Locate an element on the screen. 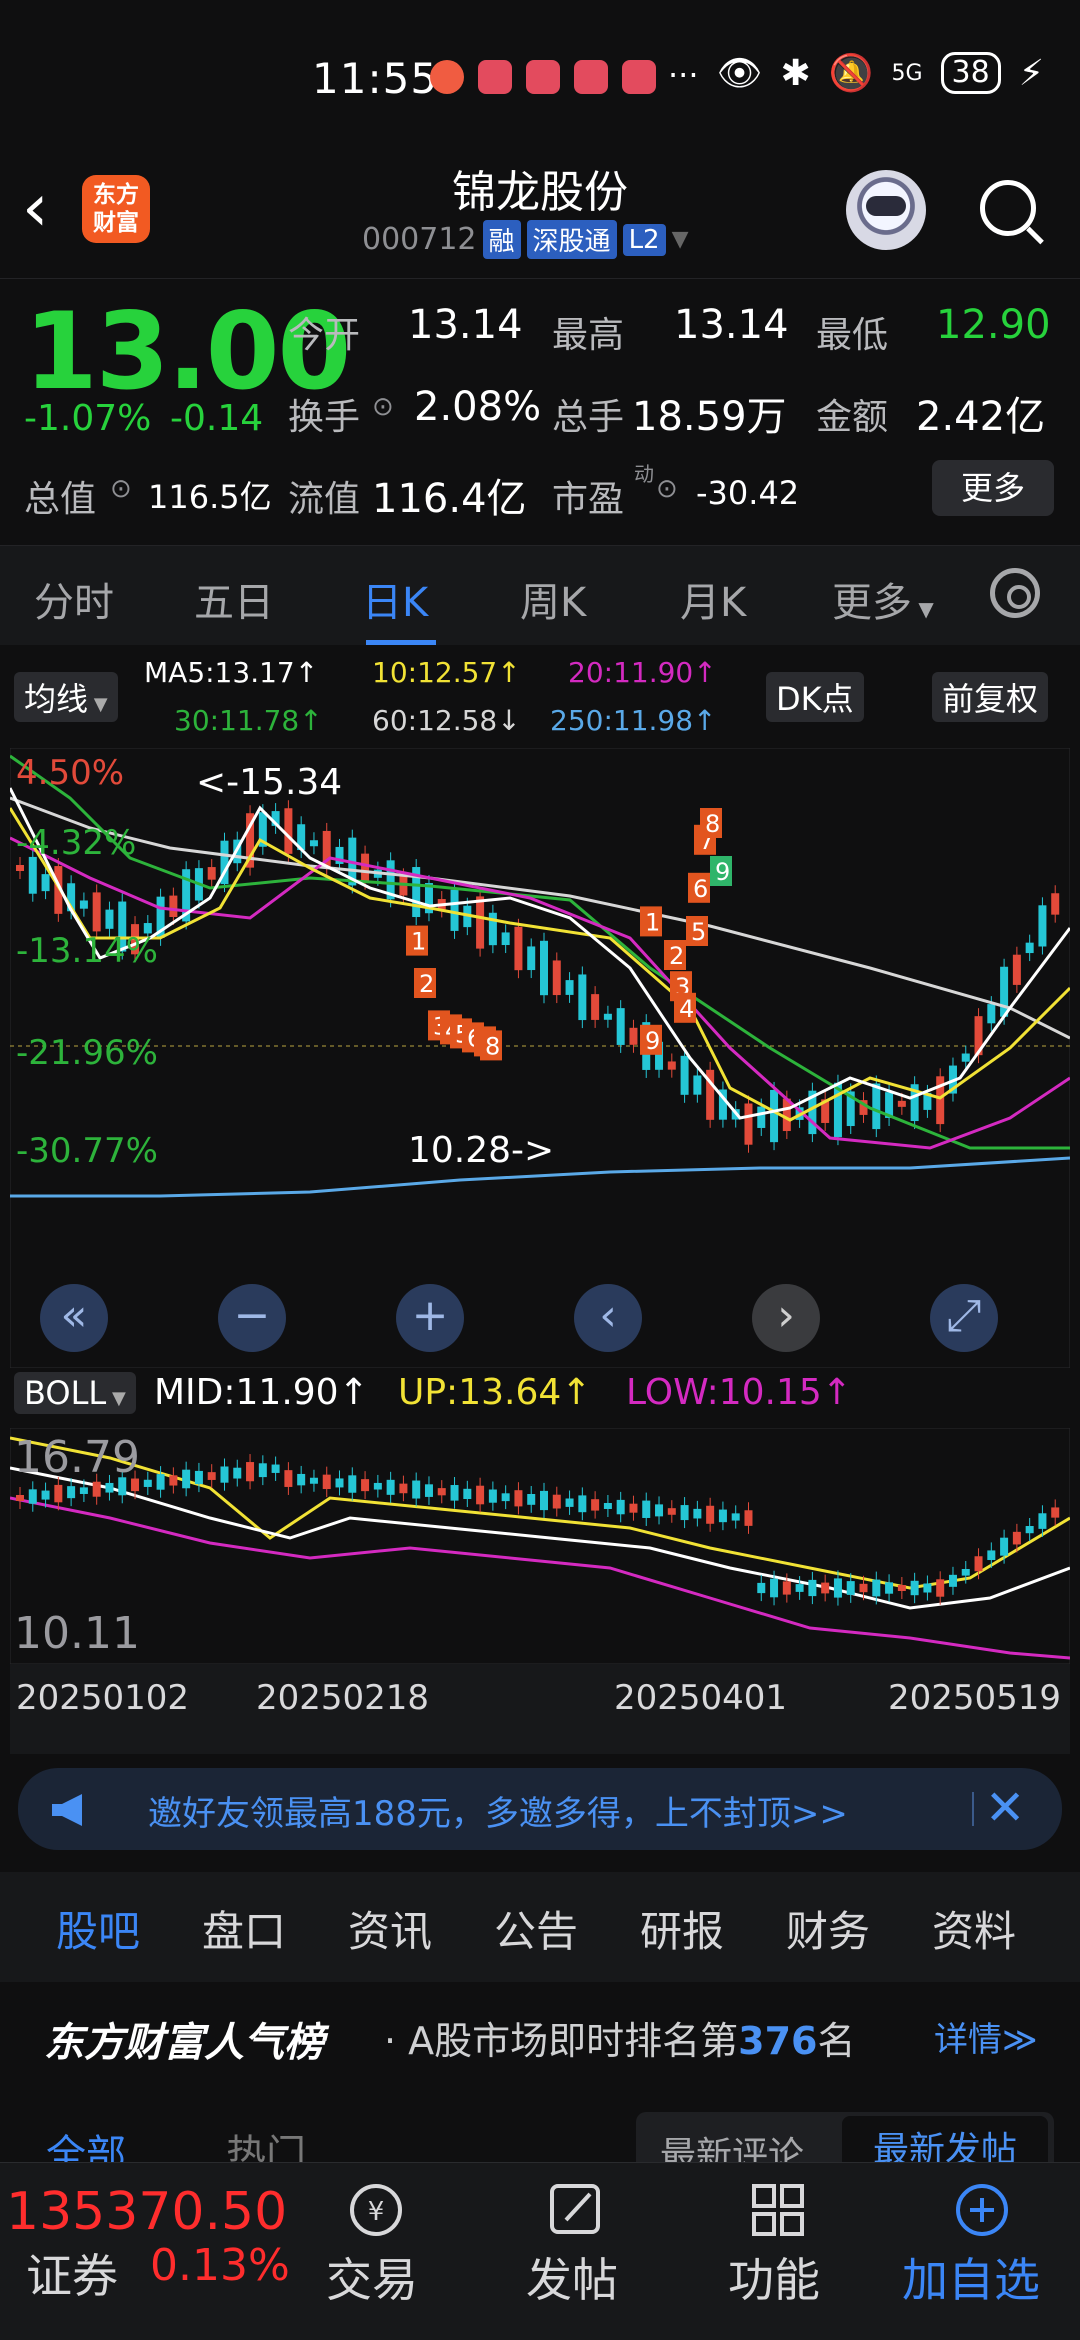 Image resolution: width=1080 pixels, height=2340 pixels. dk-point-button: DK点 is located at coordinates (815, 697).